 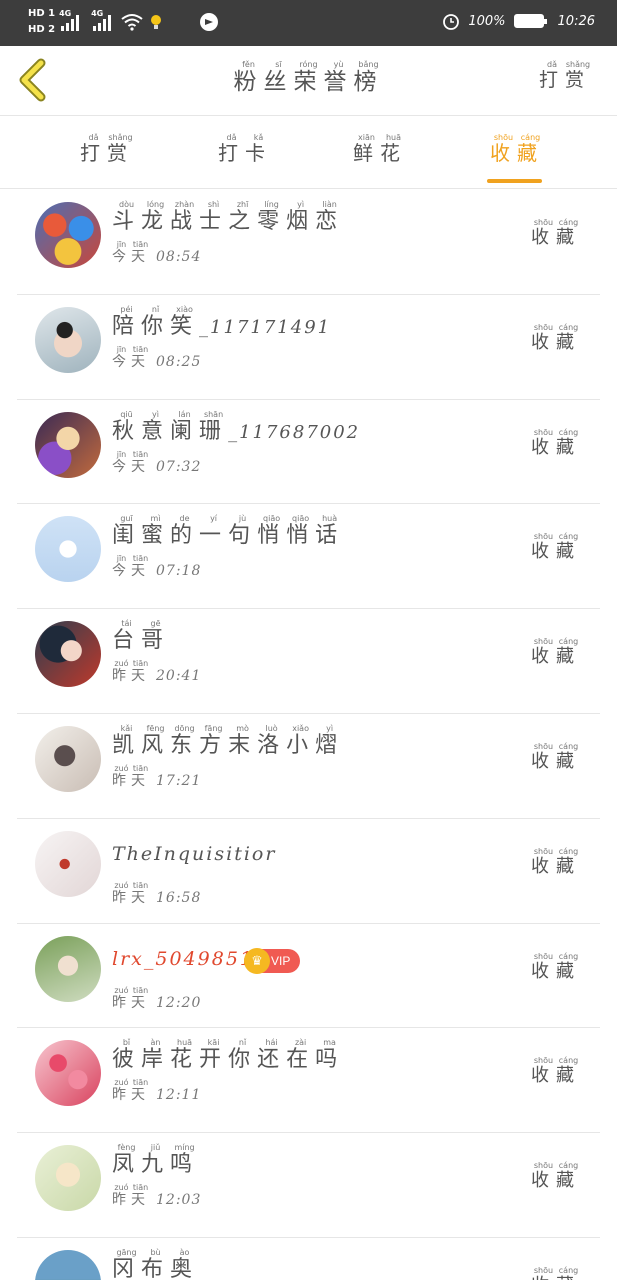 I want to click on pinyin: jīn, so click(x=121, y=349).